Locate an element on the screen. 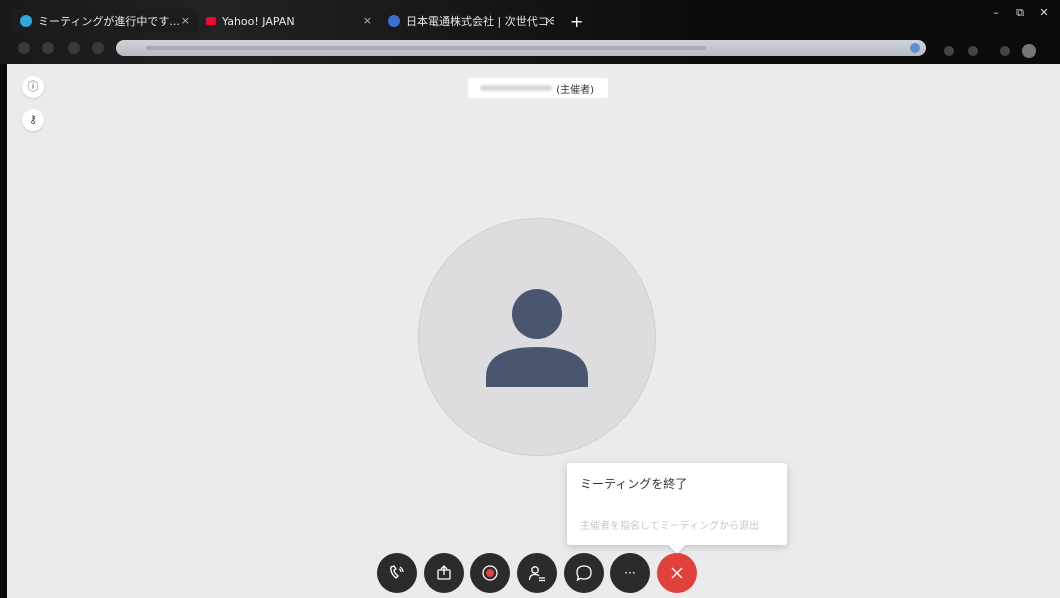  reload-icon is located at coordinates (74, 48).